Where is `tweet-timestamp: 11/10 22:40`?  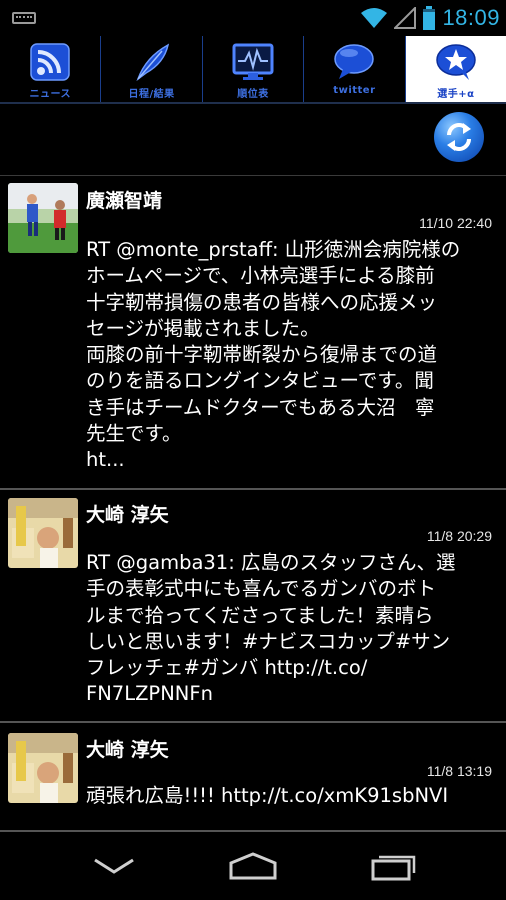 tweet-timestamp: 11/10 22:40 is located at coordinates (455, 223).